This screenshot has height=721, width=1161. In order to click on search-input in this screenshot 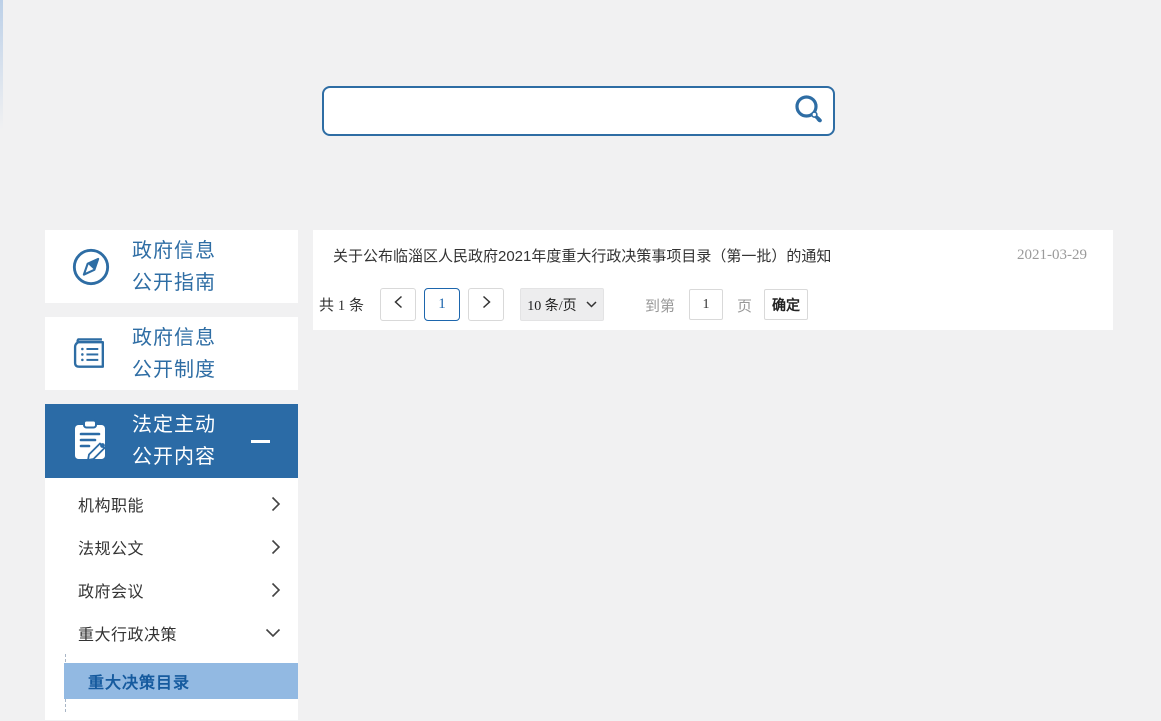, I will do `click(554, 111)`.